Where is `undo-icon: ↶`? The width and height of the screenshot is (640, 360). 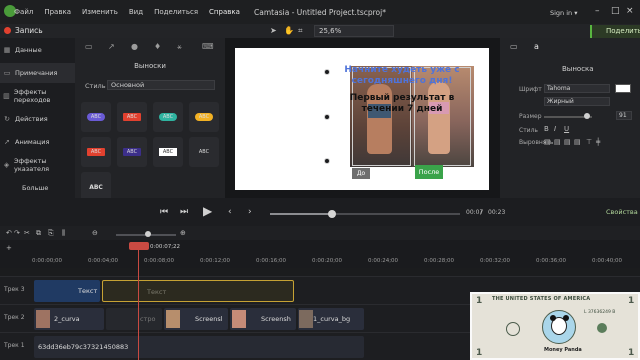 undo-icon: ↶ is located at coordinates (9, 233).